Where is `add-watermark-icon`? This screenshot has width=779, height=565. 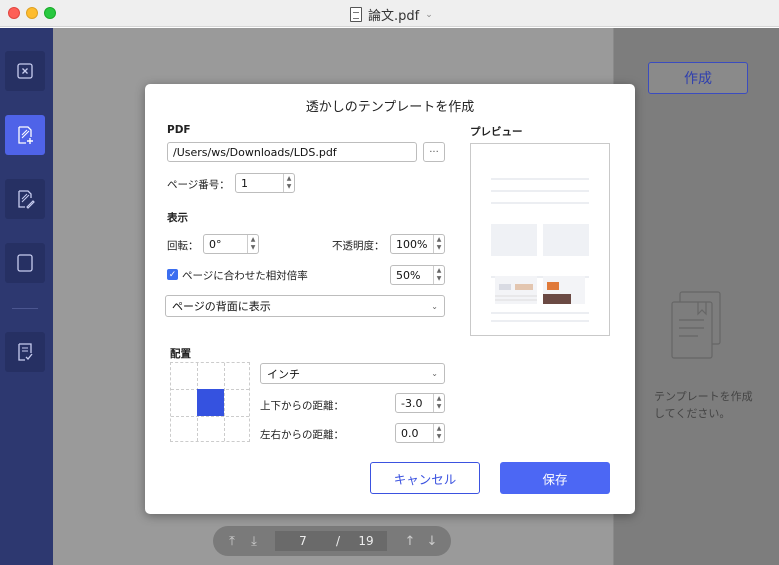 add-watermark-icon is located at coordinates (25, 135).